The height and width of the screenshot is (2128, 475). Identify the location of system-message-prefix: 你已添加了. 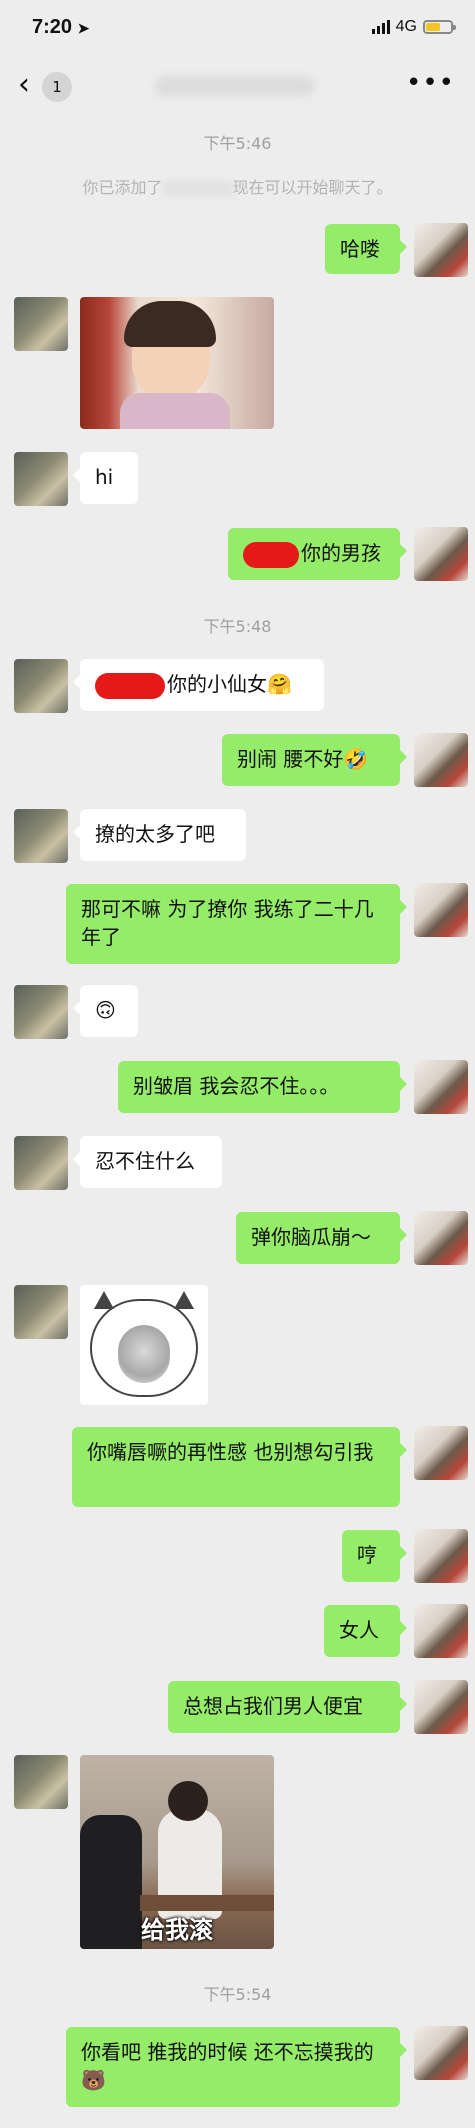
(122, 187).